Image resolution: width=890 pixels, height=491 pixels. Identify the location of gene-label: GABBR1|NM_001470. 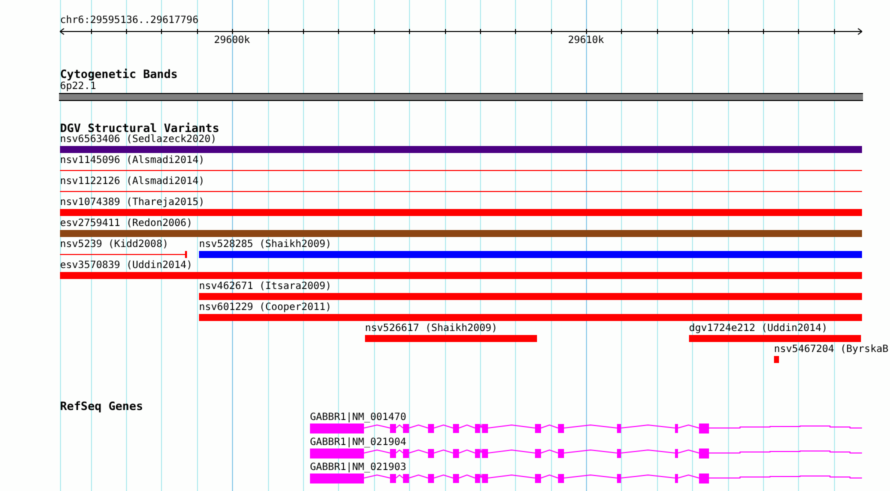
(358, 418).